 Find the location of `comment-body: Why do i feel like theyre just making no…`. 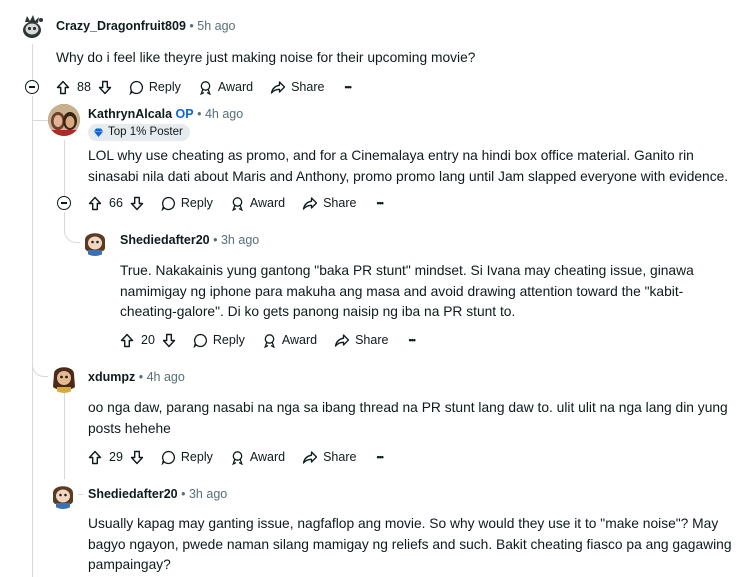

comment-body: Why do i feel like theyre just making no… is located at coordinates (266, 57).